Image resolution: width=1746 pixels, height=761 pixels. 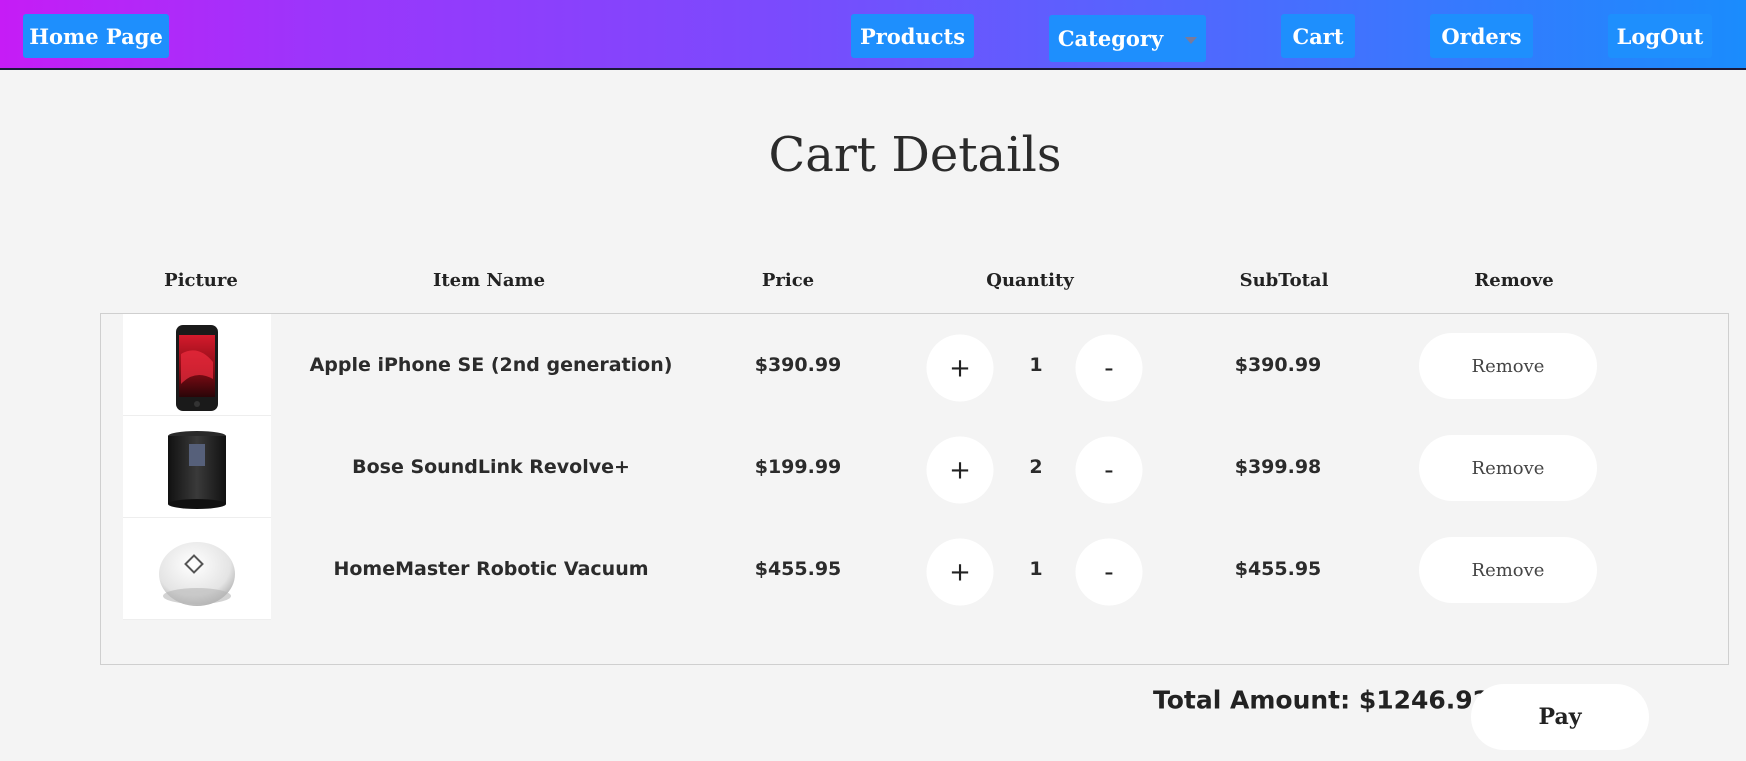 I want to click on quantity-value: 2, so click(x=1036, y=467).